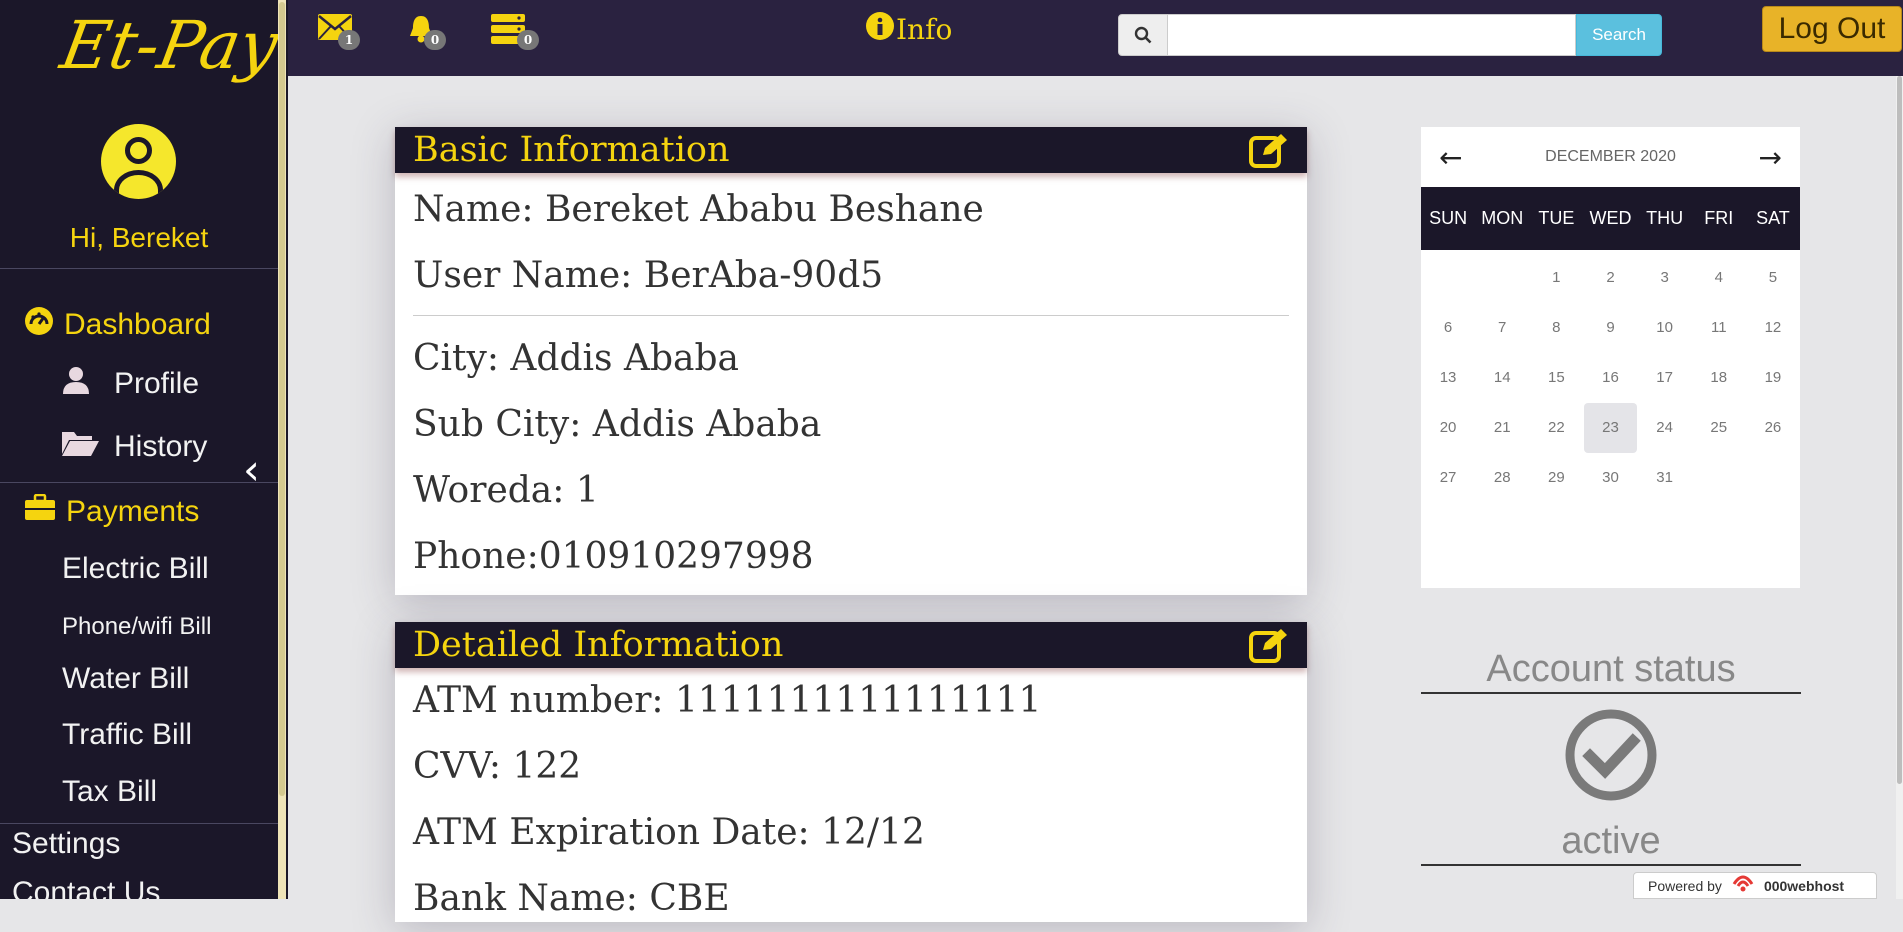  I want to click on sidebar-item-dashboard: Dashboard, so click(117, 325).